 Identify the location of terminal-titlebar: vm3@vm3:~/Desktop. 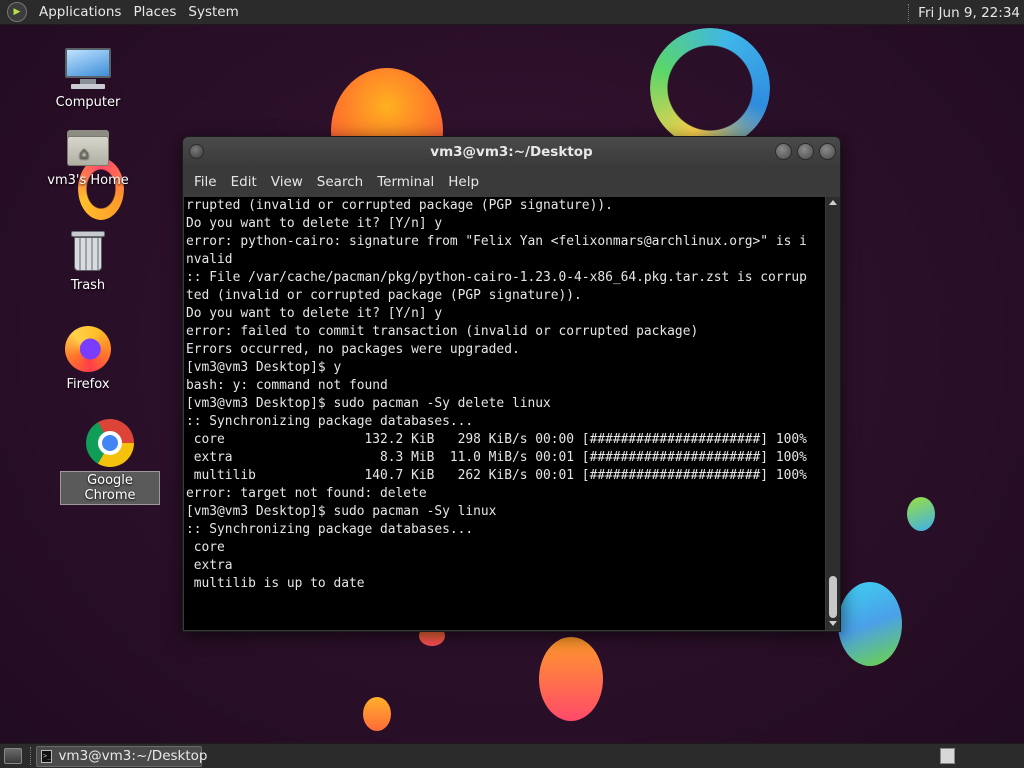
(511, 152).